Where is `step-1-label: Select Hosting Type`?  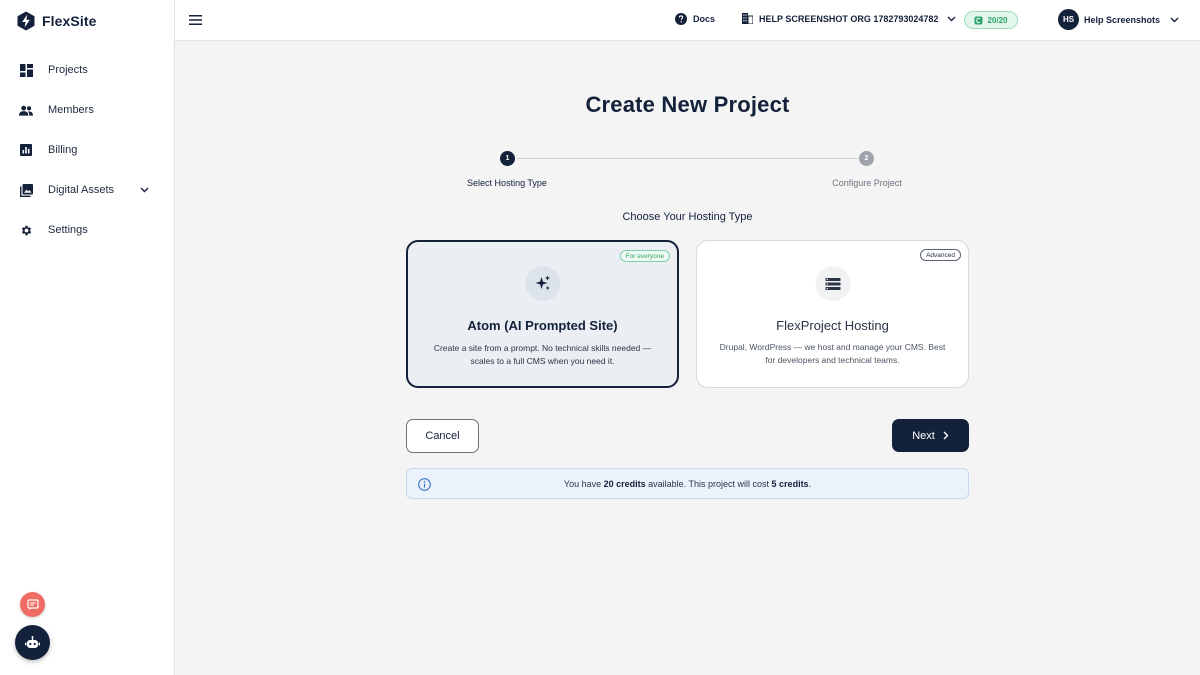 step-1-label: Select Hosting Type is located at coordinates (507, 183).